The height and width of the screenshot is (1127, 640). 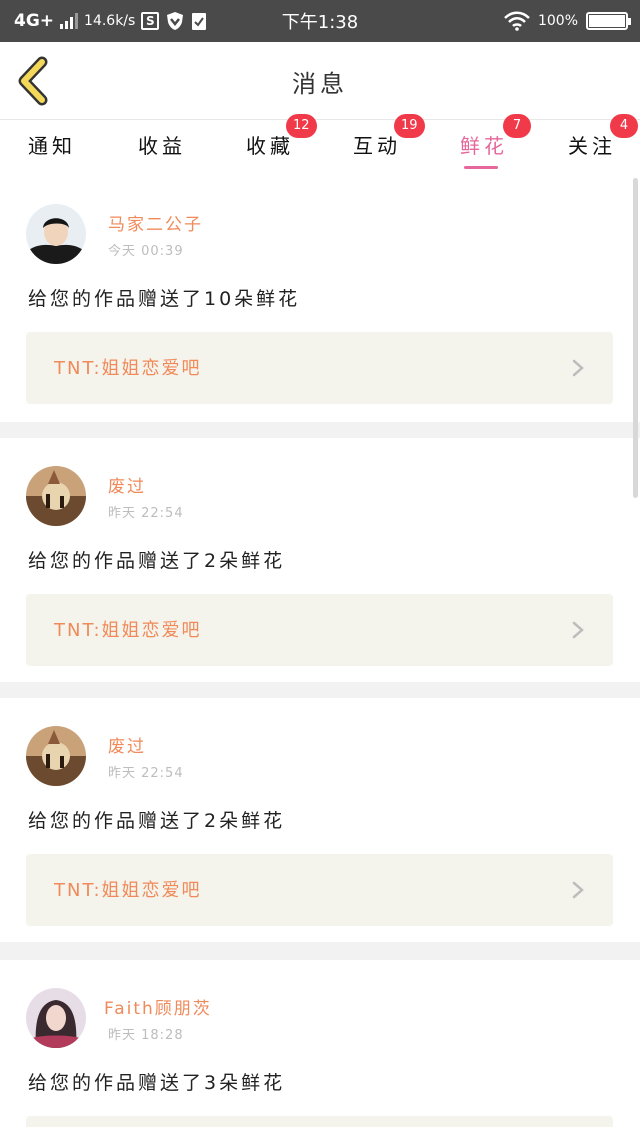 What do you see at coordinates (320, 1043) in the screenshot?
I see `message-card: Faith顾朋茨 昨天 18:28 给您的作品赠送了3朵鲜花` at bounding box center [320, 1043].